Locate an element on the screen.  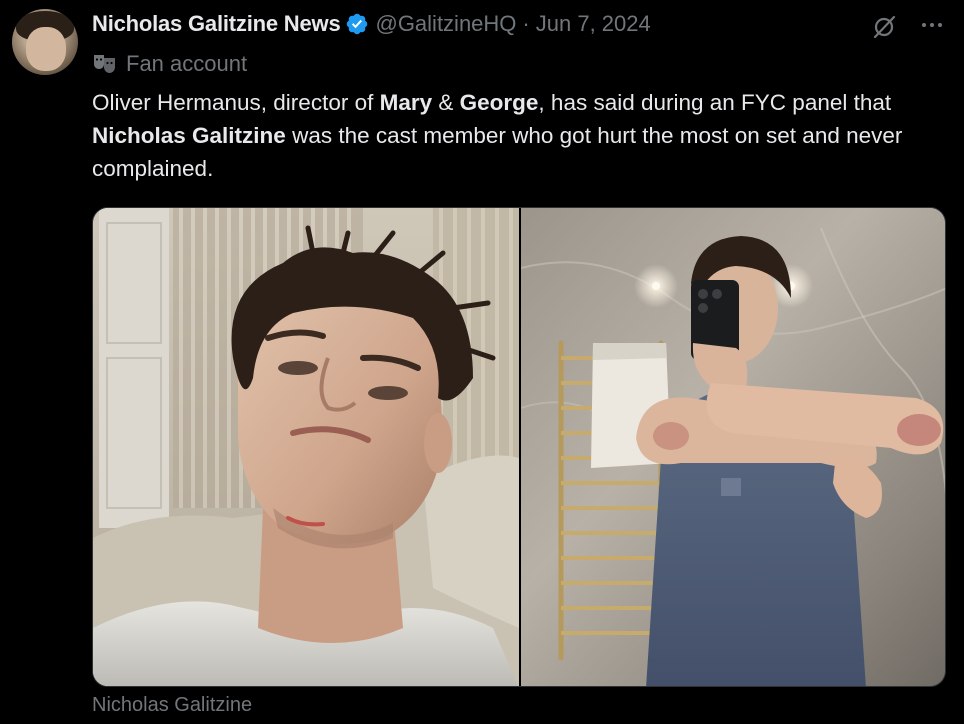
media-tag-label: Nicholas Galitzine is located at coordinates (172, 705).